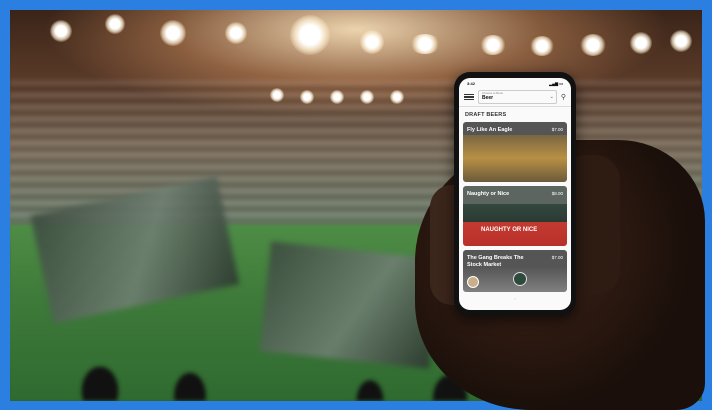 The height and width of the screenshot is (410, 712). Describe the element at coordinates (515, 299) in the screenshot. I see `footer-logo: ◦` at that location.